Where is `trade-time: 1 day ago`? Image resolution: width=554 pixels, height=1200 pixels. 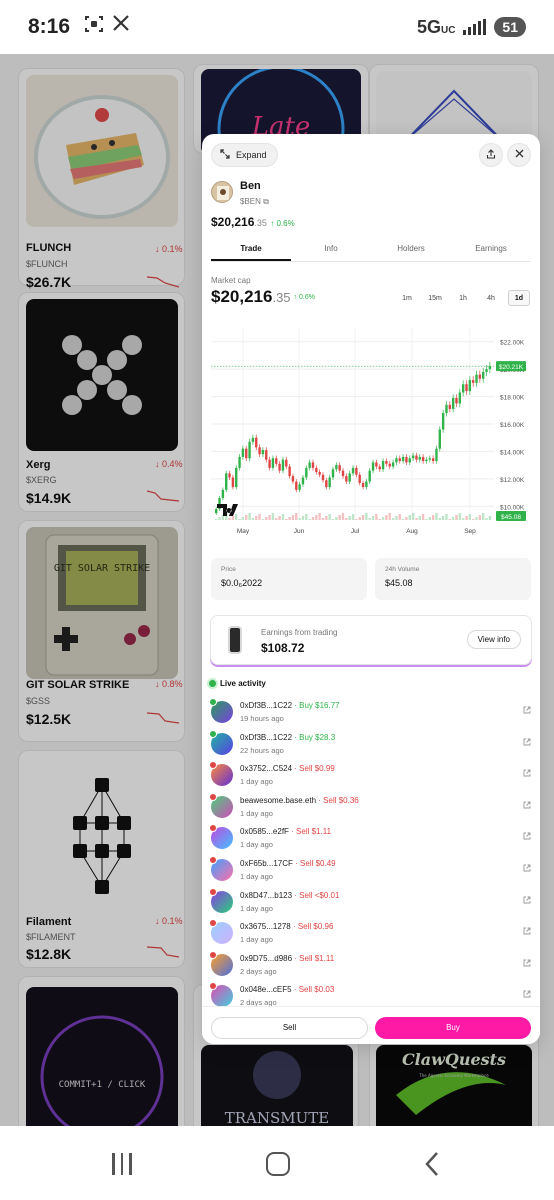
trade-time: 1 day ago is located at coordinates (256, 876).